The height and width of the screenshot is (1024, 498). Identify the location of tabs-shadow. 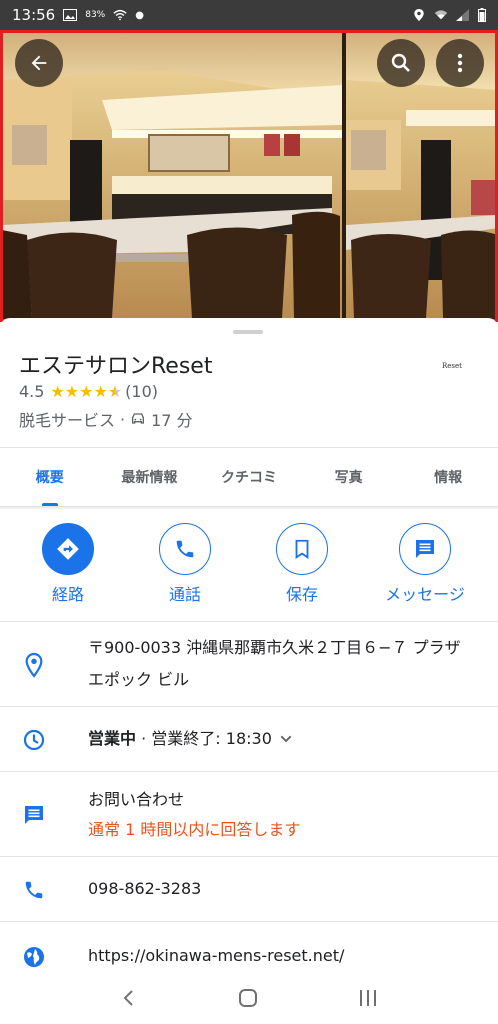
(249, 508).